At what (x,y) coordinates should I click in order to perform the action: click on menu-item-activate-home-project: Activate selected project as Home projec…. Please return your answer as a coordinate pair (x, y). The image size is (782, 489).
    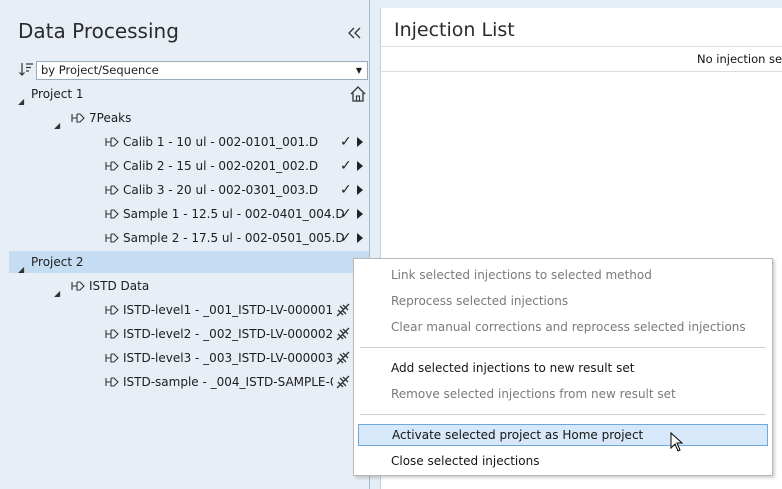
    Looking at the image, I should click on (563, 435).